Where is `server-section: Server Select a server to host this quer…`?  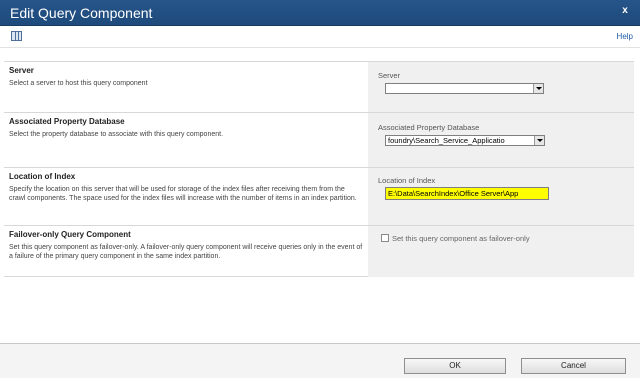
server-section: Server Select a server to host this quer… is located at coordinates (319, 87).